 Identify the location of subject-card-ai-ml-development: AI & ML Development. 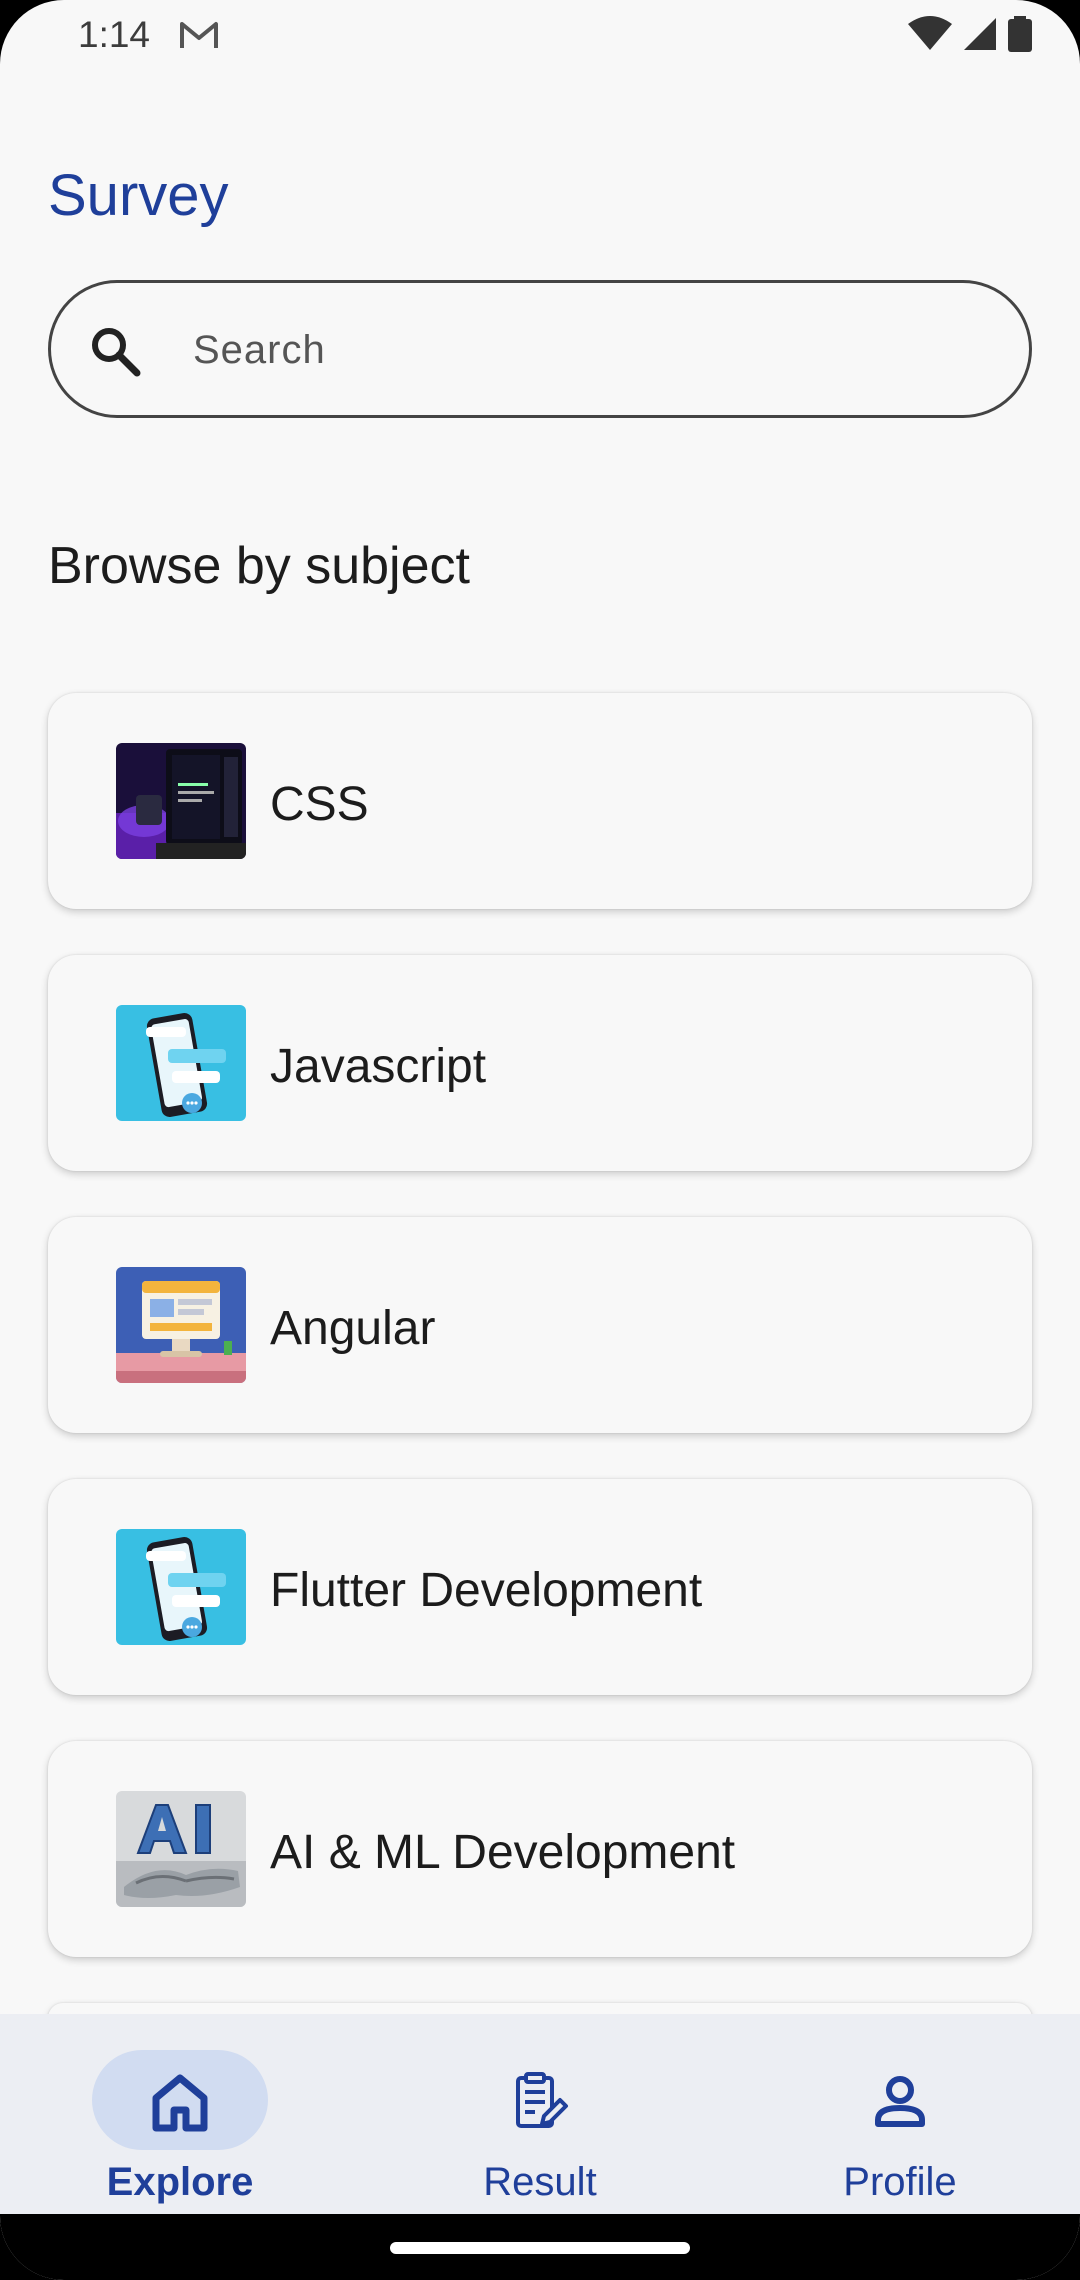
(540, 1849).